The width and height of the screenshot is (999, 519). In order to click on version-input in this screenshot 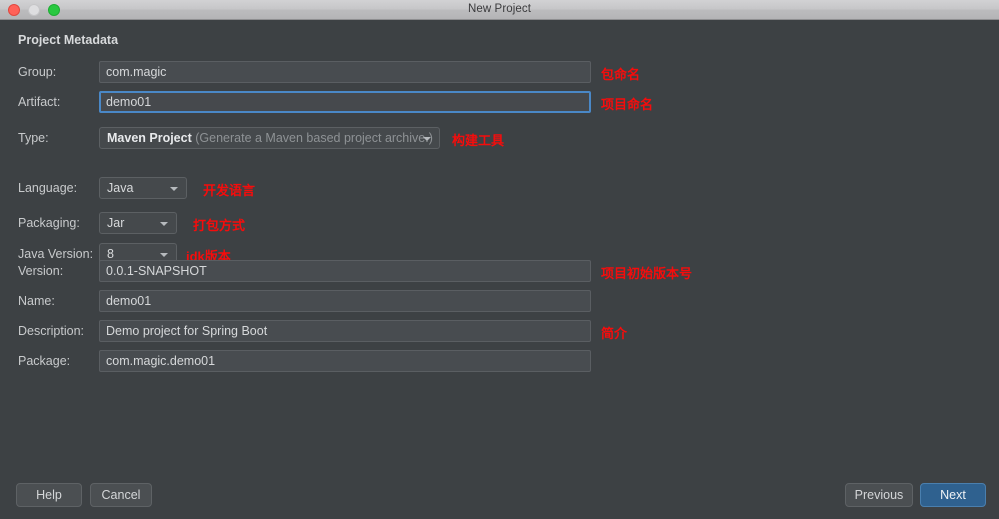, I will do `click(345, 271)`.